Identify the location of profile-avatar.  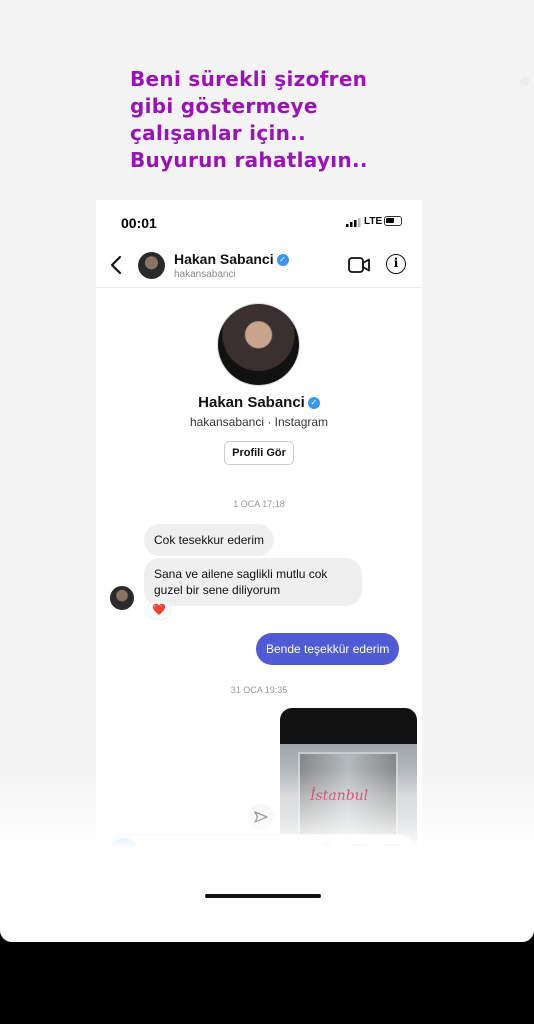
(258, 344).